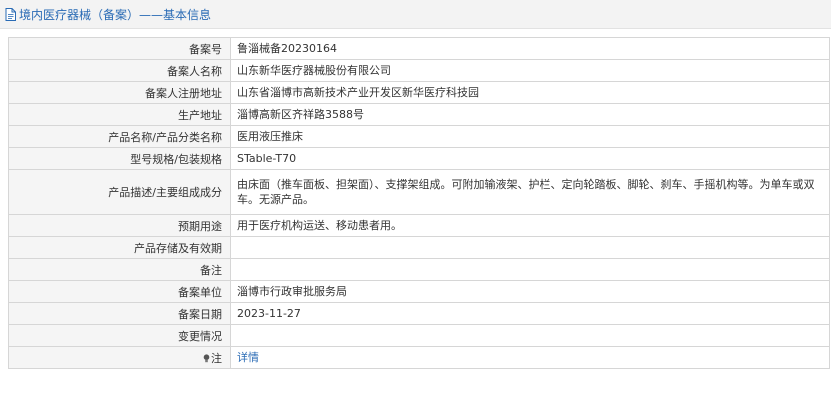 The height and width of the screenshot is (401, 831). I want to click on table-row: 变更情况, so click(419, 335).